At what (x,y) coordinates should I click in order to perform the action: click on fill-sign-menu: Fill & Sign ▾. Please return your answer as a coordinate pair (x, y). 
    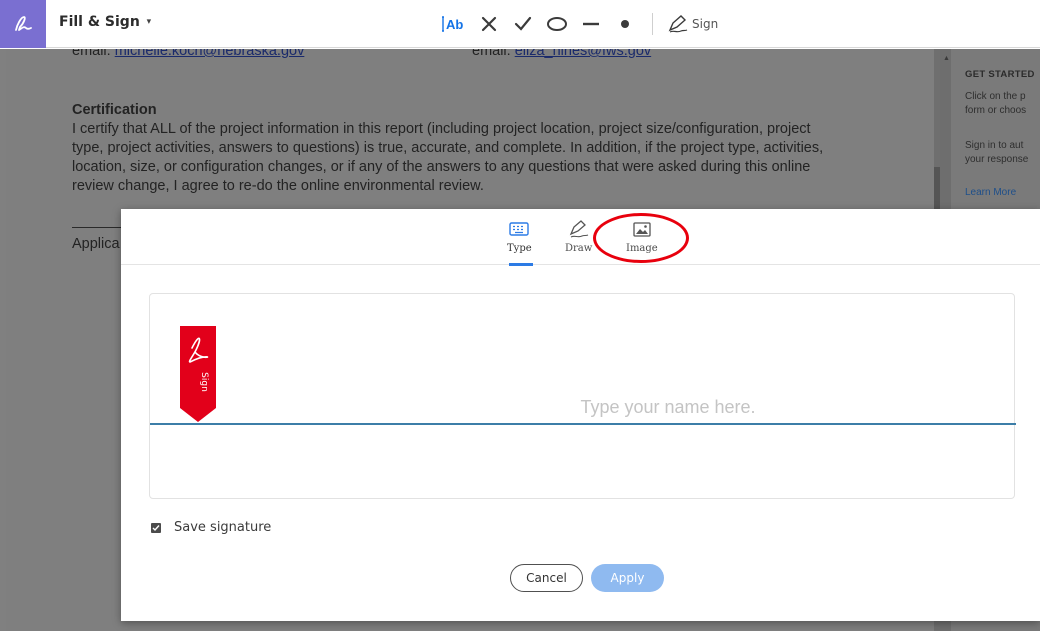
    Looking at the image, I should click on (105, 22).